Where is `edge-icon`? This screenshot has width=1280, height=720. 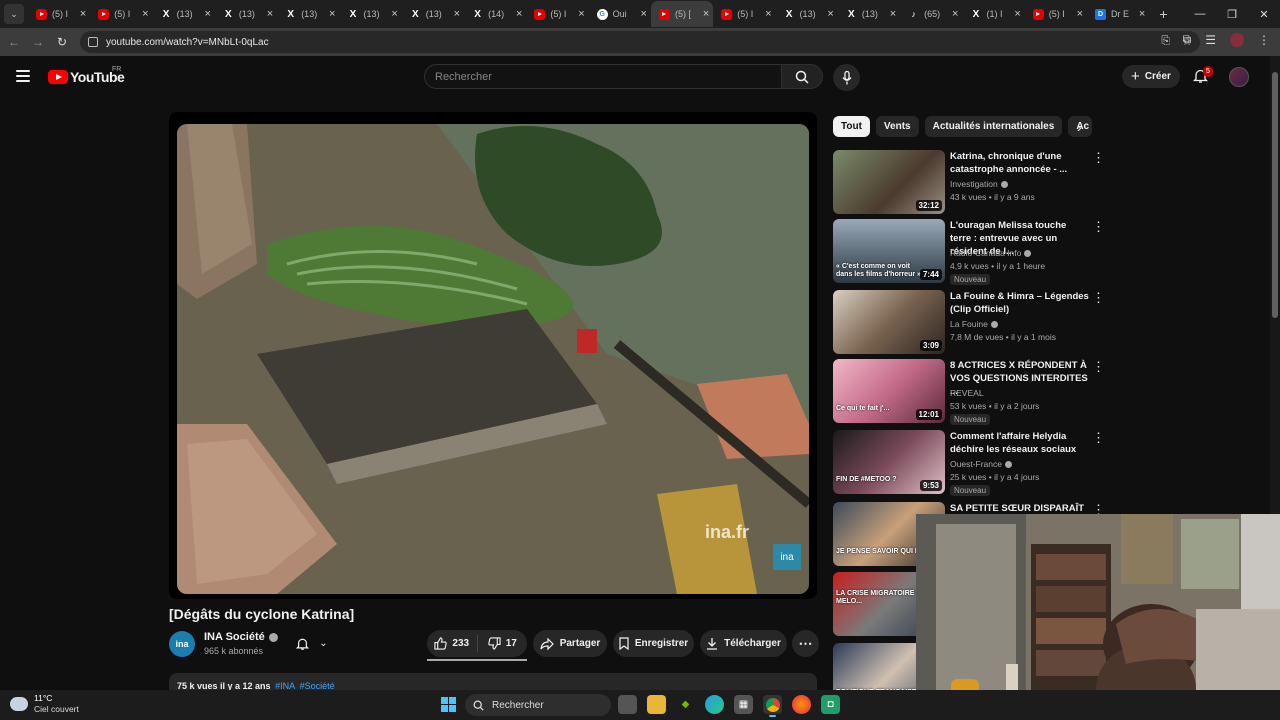
edge-icon is located at coordinates (714, 704).